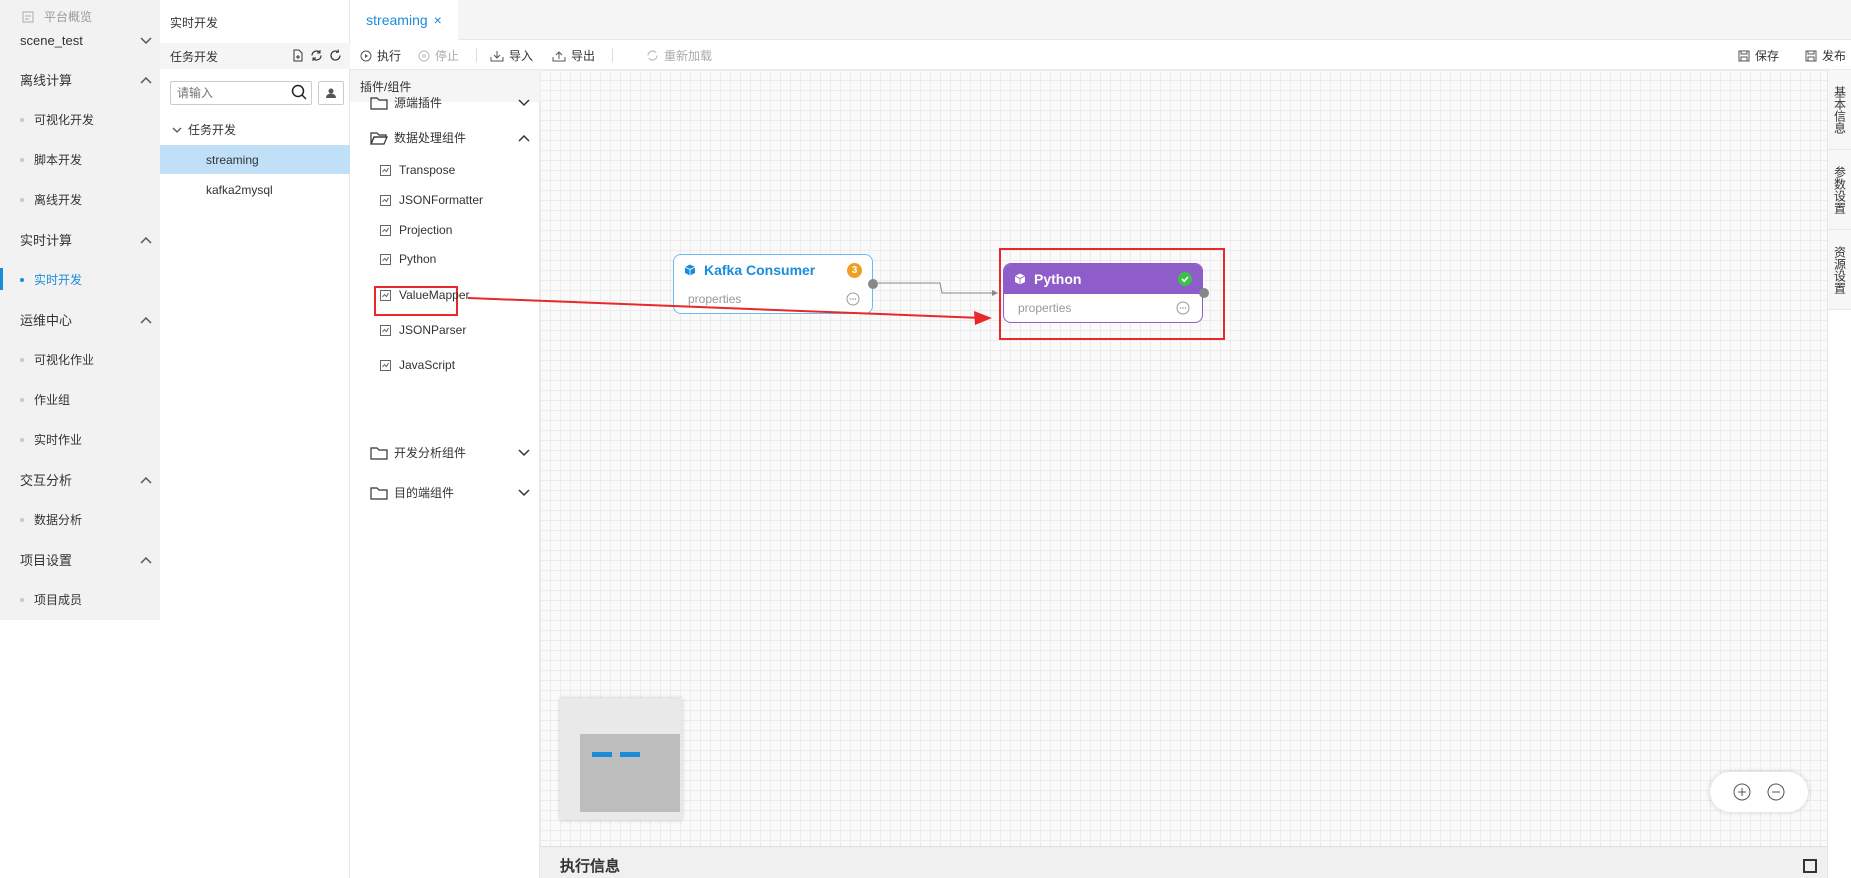 The image size is (1851, 878). I want to click on save-icon, so click(1744, 55).